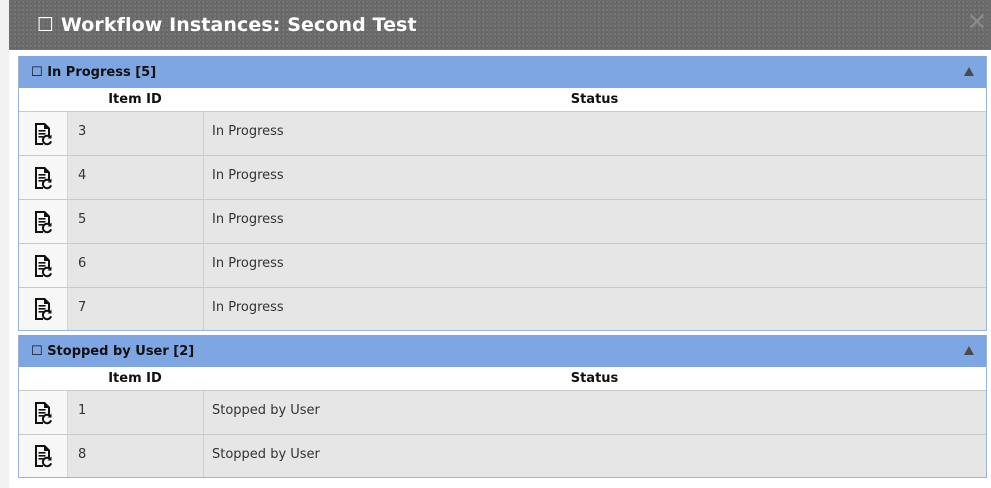 This screenshot has height=488, width=991. Describe the element at coordinates (502, 455) in the screenshot. I see `table-row: 8 Stopped by User` at that location.